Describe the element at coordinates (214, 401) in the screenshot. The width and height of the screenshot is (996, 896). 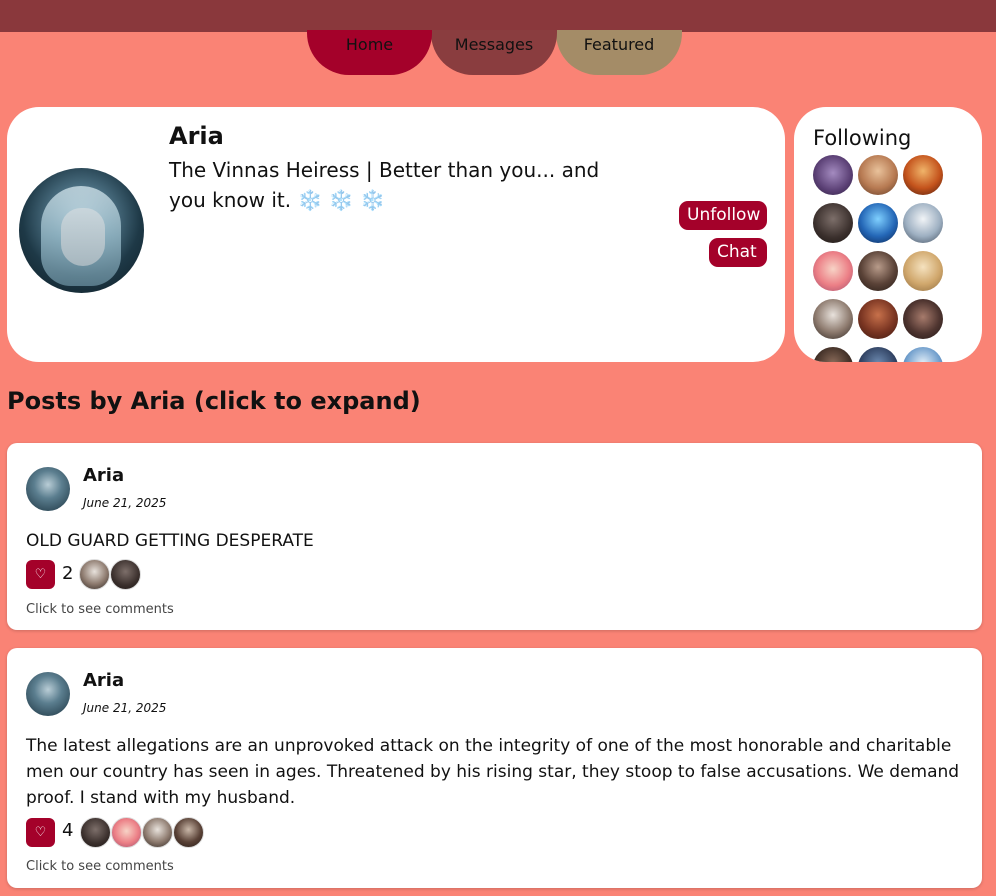
I see `posts-section-title: Posts by Aria (click to expand)` at that location.